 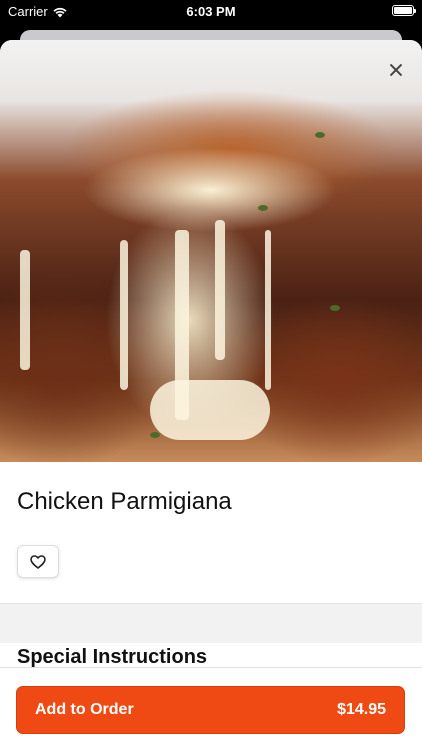 I want to click on battery-icon, so click(x=404, y=10).